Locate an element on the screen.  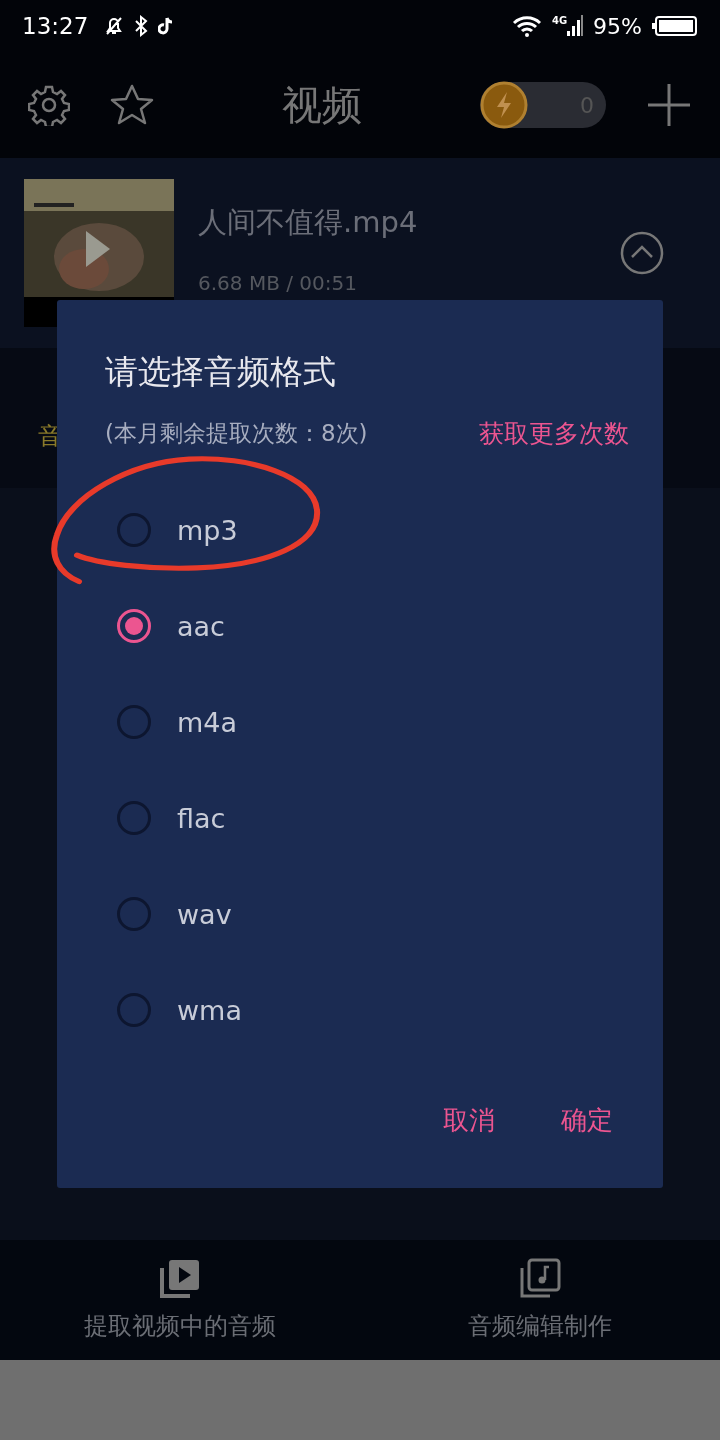
format-option: flac is located at coordinates (367, 818).